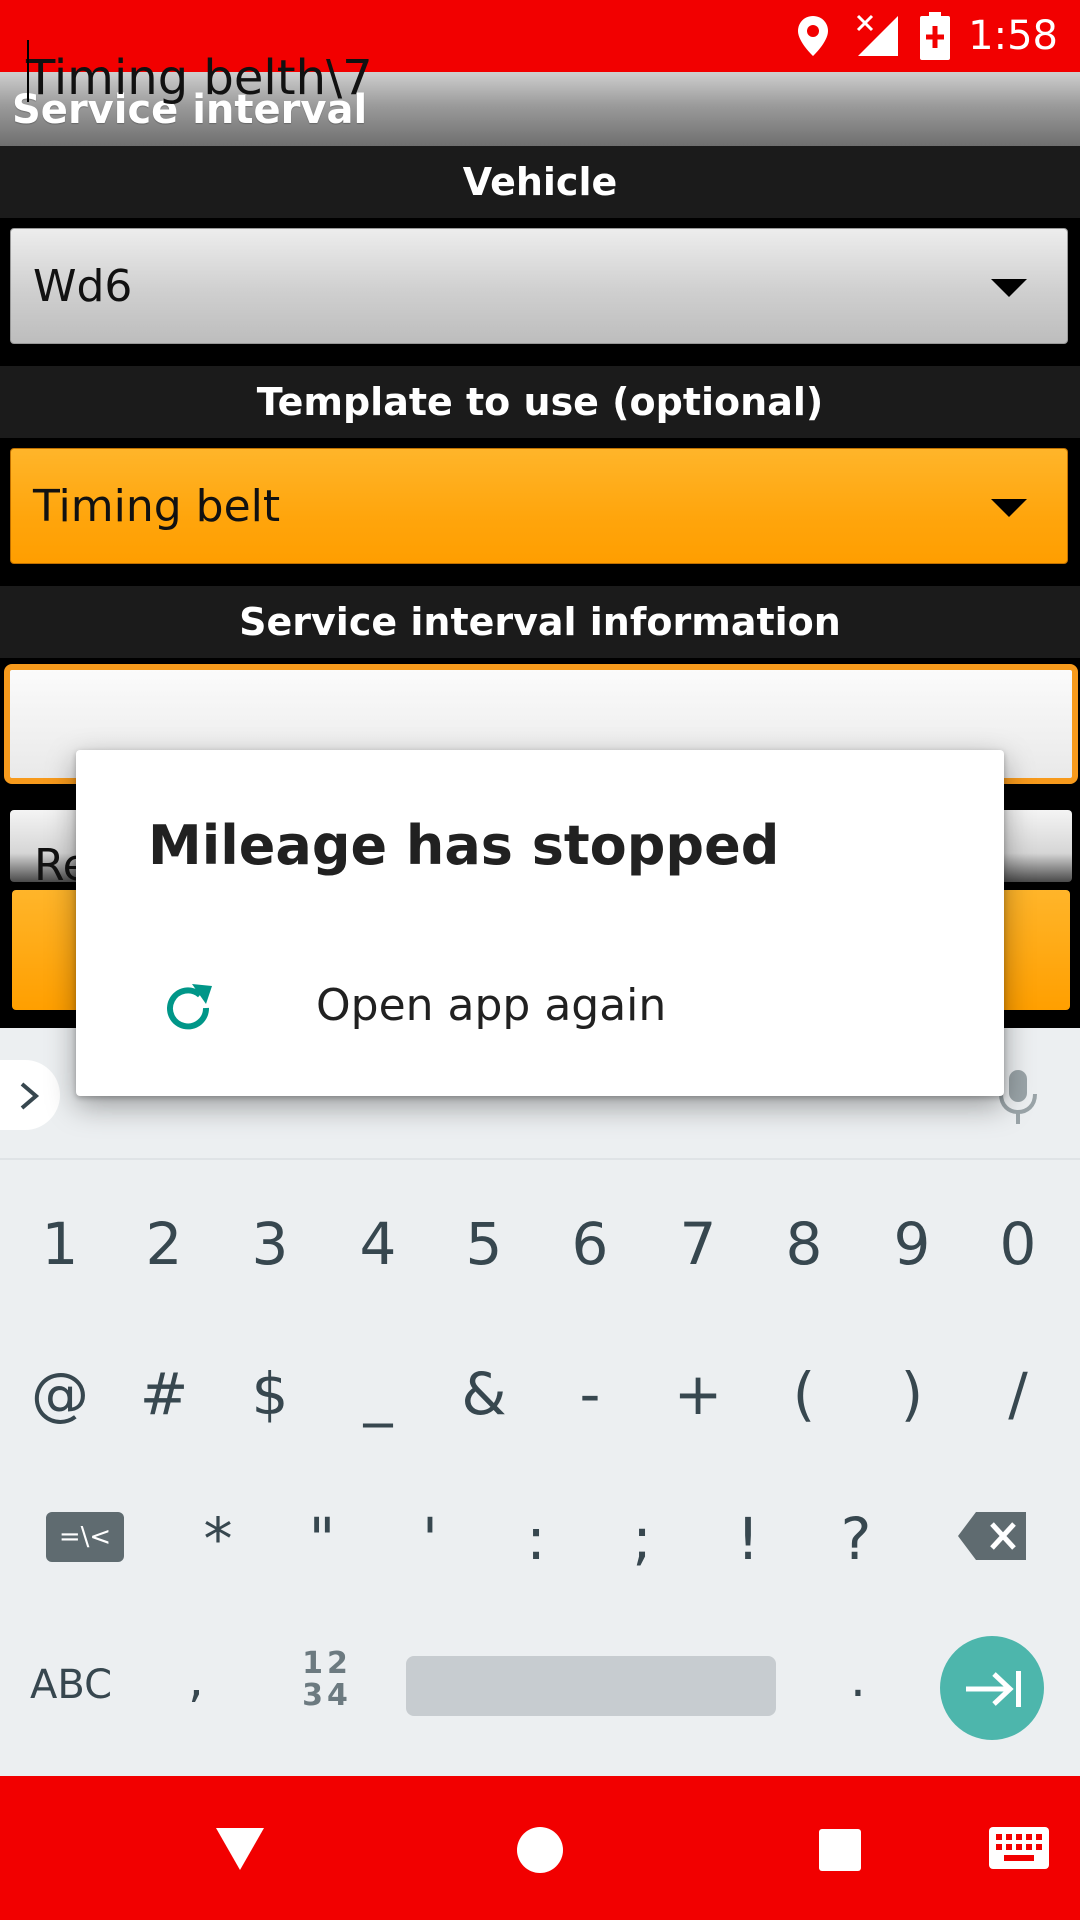 This screenshot has width=1080, height=1920. I want to click on recents-icon, so click(840, 1850).